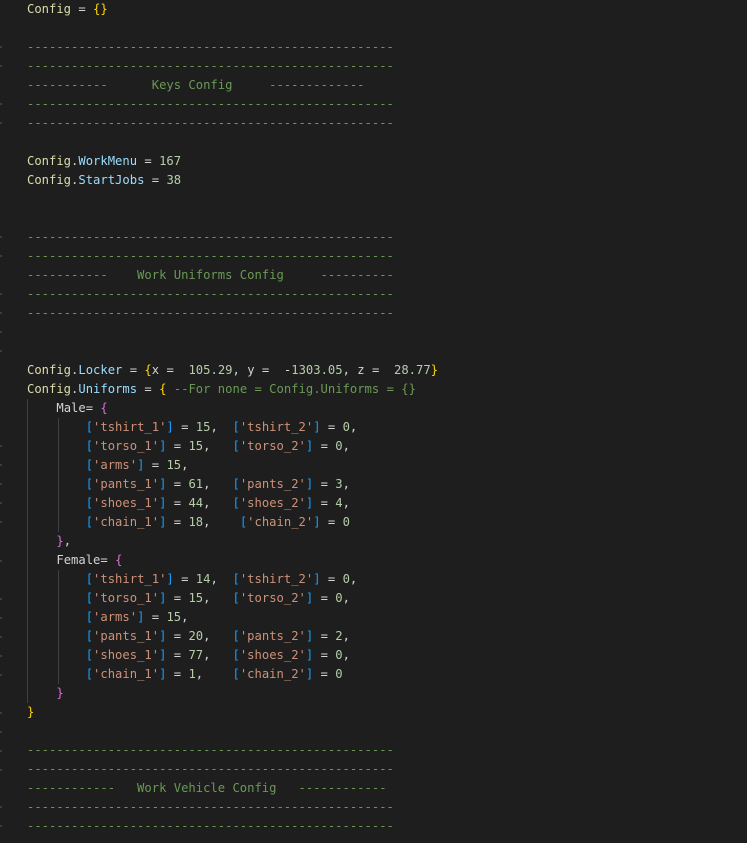 This screenshot has width=747, height=843. I want to click on string-literal: 'pants_2', so click(272, 484).